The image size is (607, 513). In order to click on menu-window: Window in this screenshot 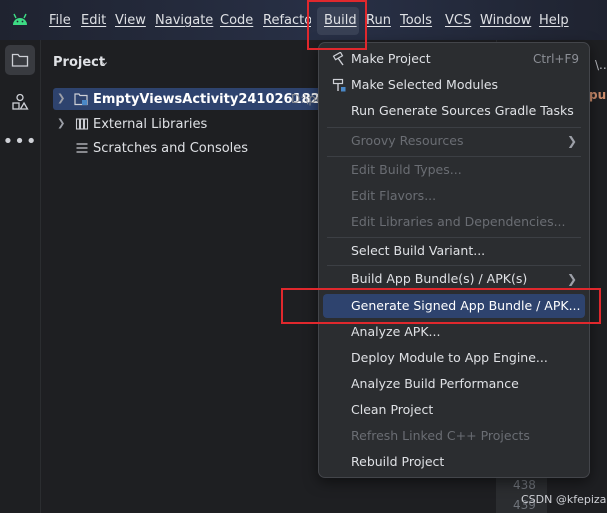, I will do `click(505, 20)`.